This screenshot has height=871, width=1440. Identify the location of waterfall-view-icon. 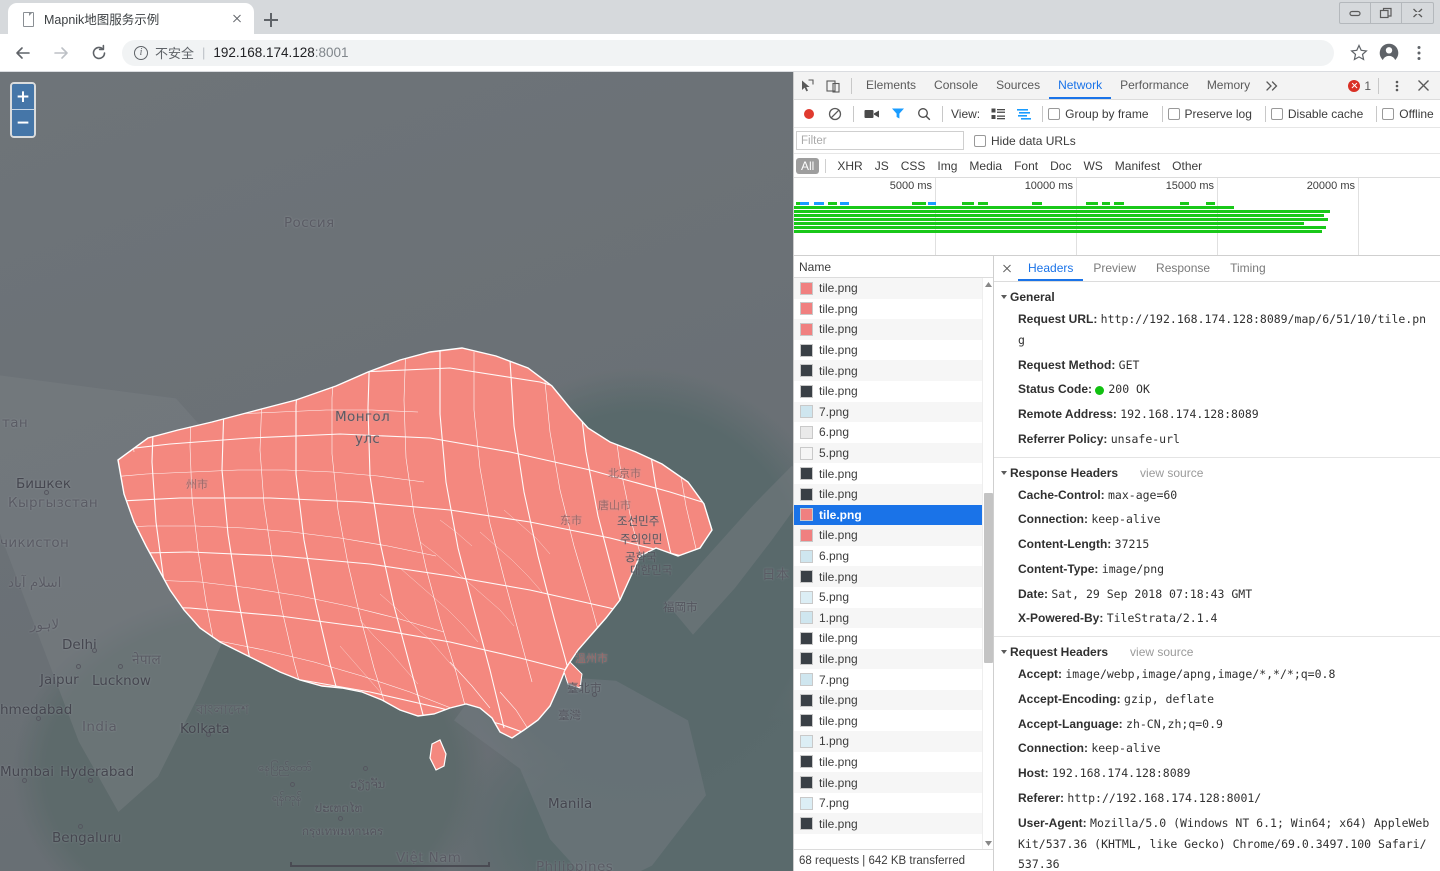
(1024, 114).